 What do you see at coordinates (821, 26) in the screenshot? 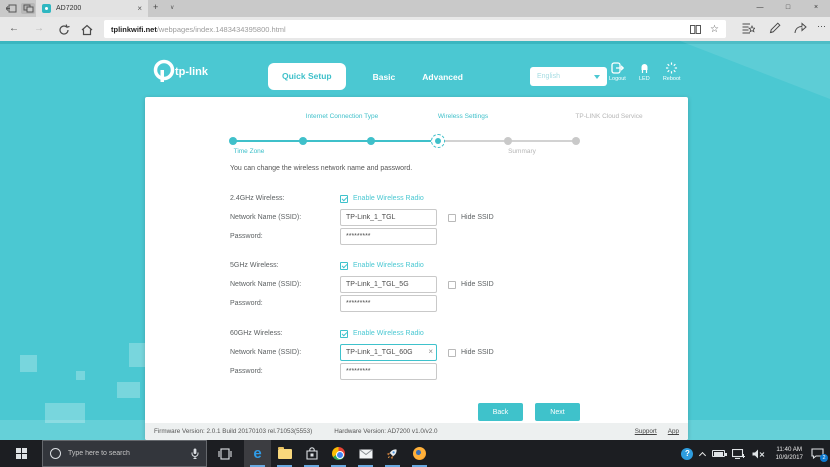
I see `more-options-icon: ⋯` at bounding box center [821, 26].